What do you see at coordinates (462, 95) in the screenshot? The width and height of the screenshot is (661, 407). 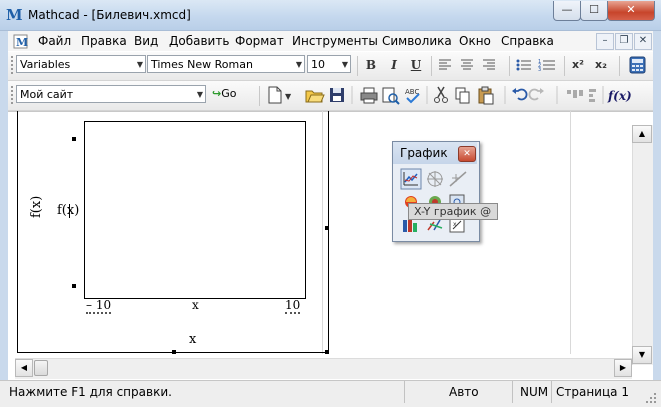 I see `copy-icon` at bounding box center [462, 95].